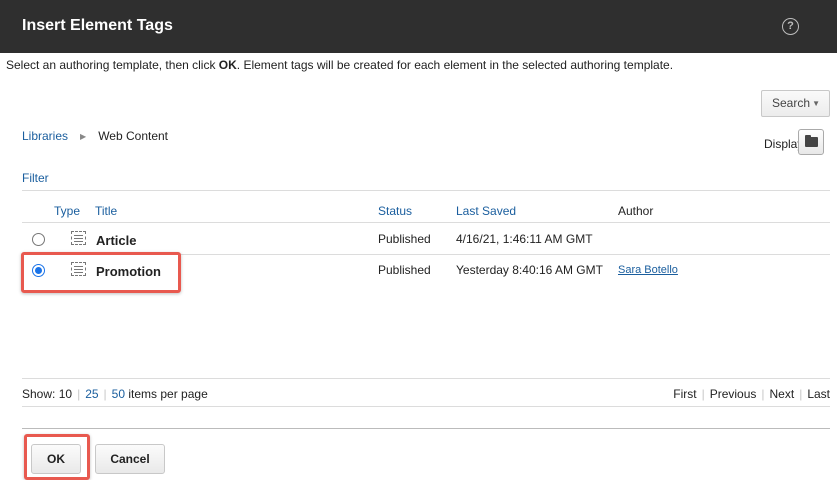 The image size is (837, 480). What do you see at coordinates (426, 428) in the screenshot?
I see `footer-divider` at bounding box center [426, 428].